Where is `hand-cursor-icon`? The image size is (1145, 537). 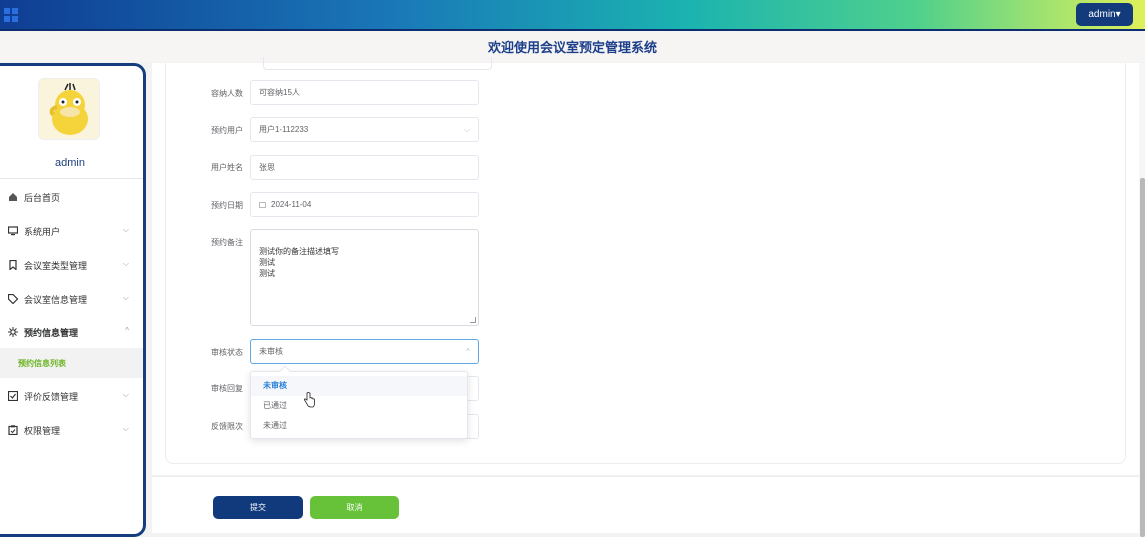
hand-cursor-icon is located at coordinates (309, 400).